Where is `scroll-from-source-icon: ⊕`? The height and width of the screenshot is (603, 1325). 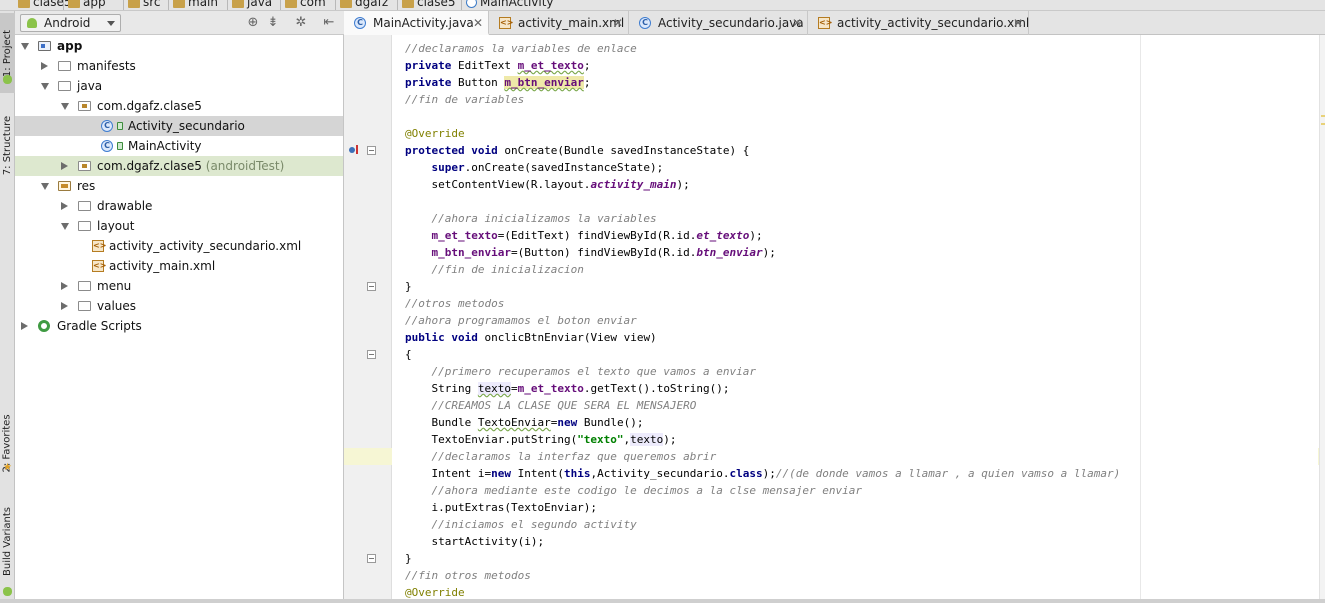 scroll-from-source-icon: ⊕ is located at coordinates (253, 23).